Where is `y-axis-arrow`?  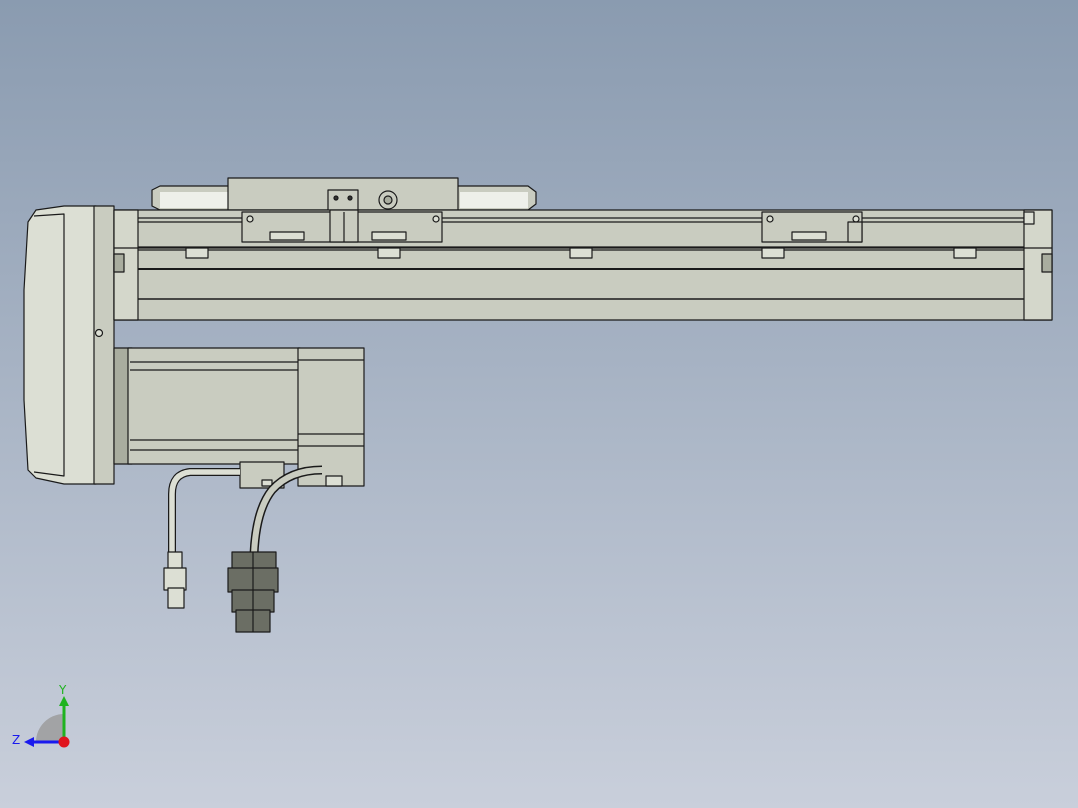
y-axis-arrow is located at coordinates (64, 701).